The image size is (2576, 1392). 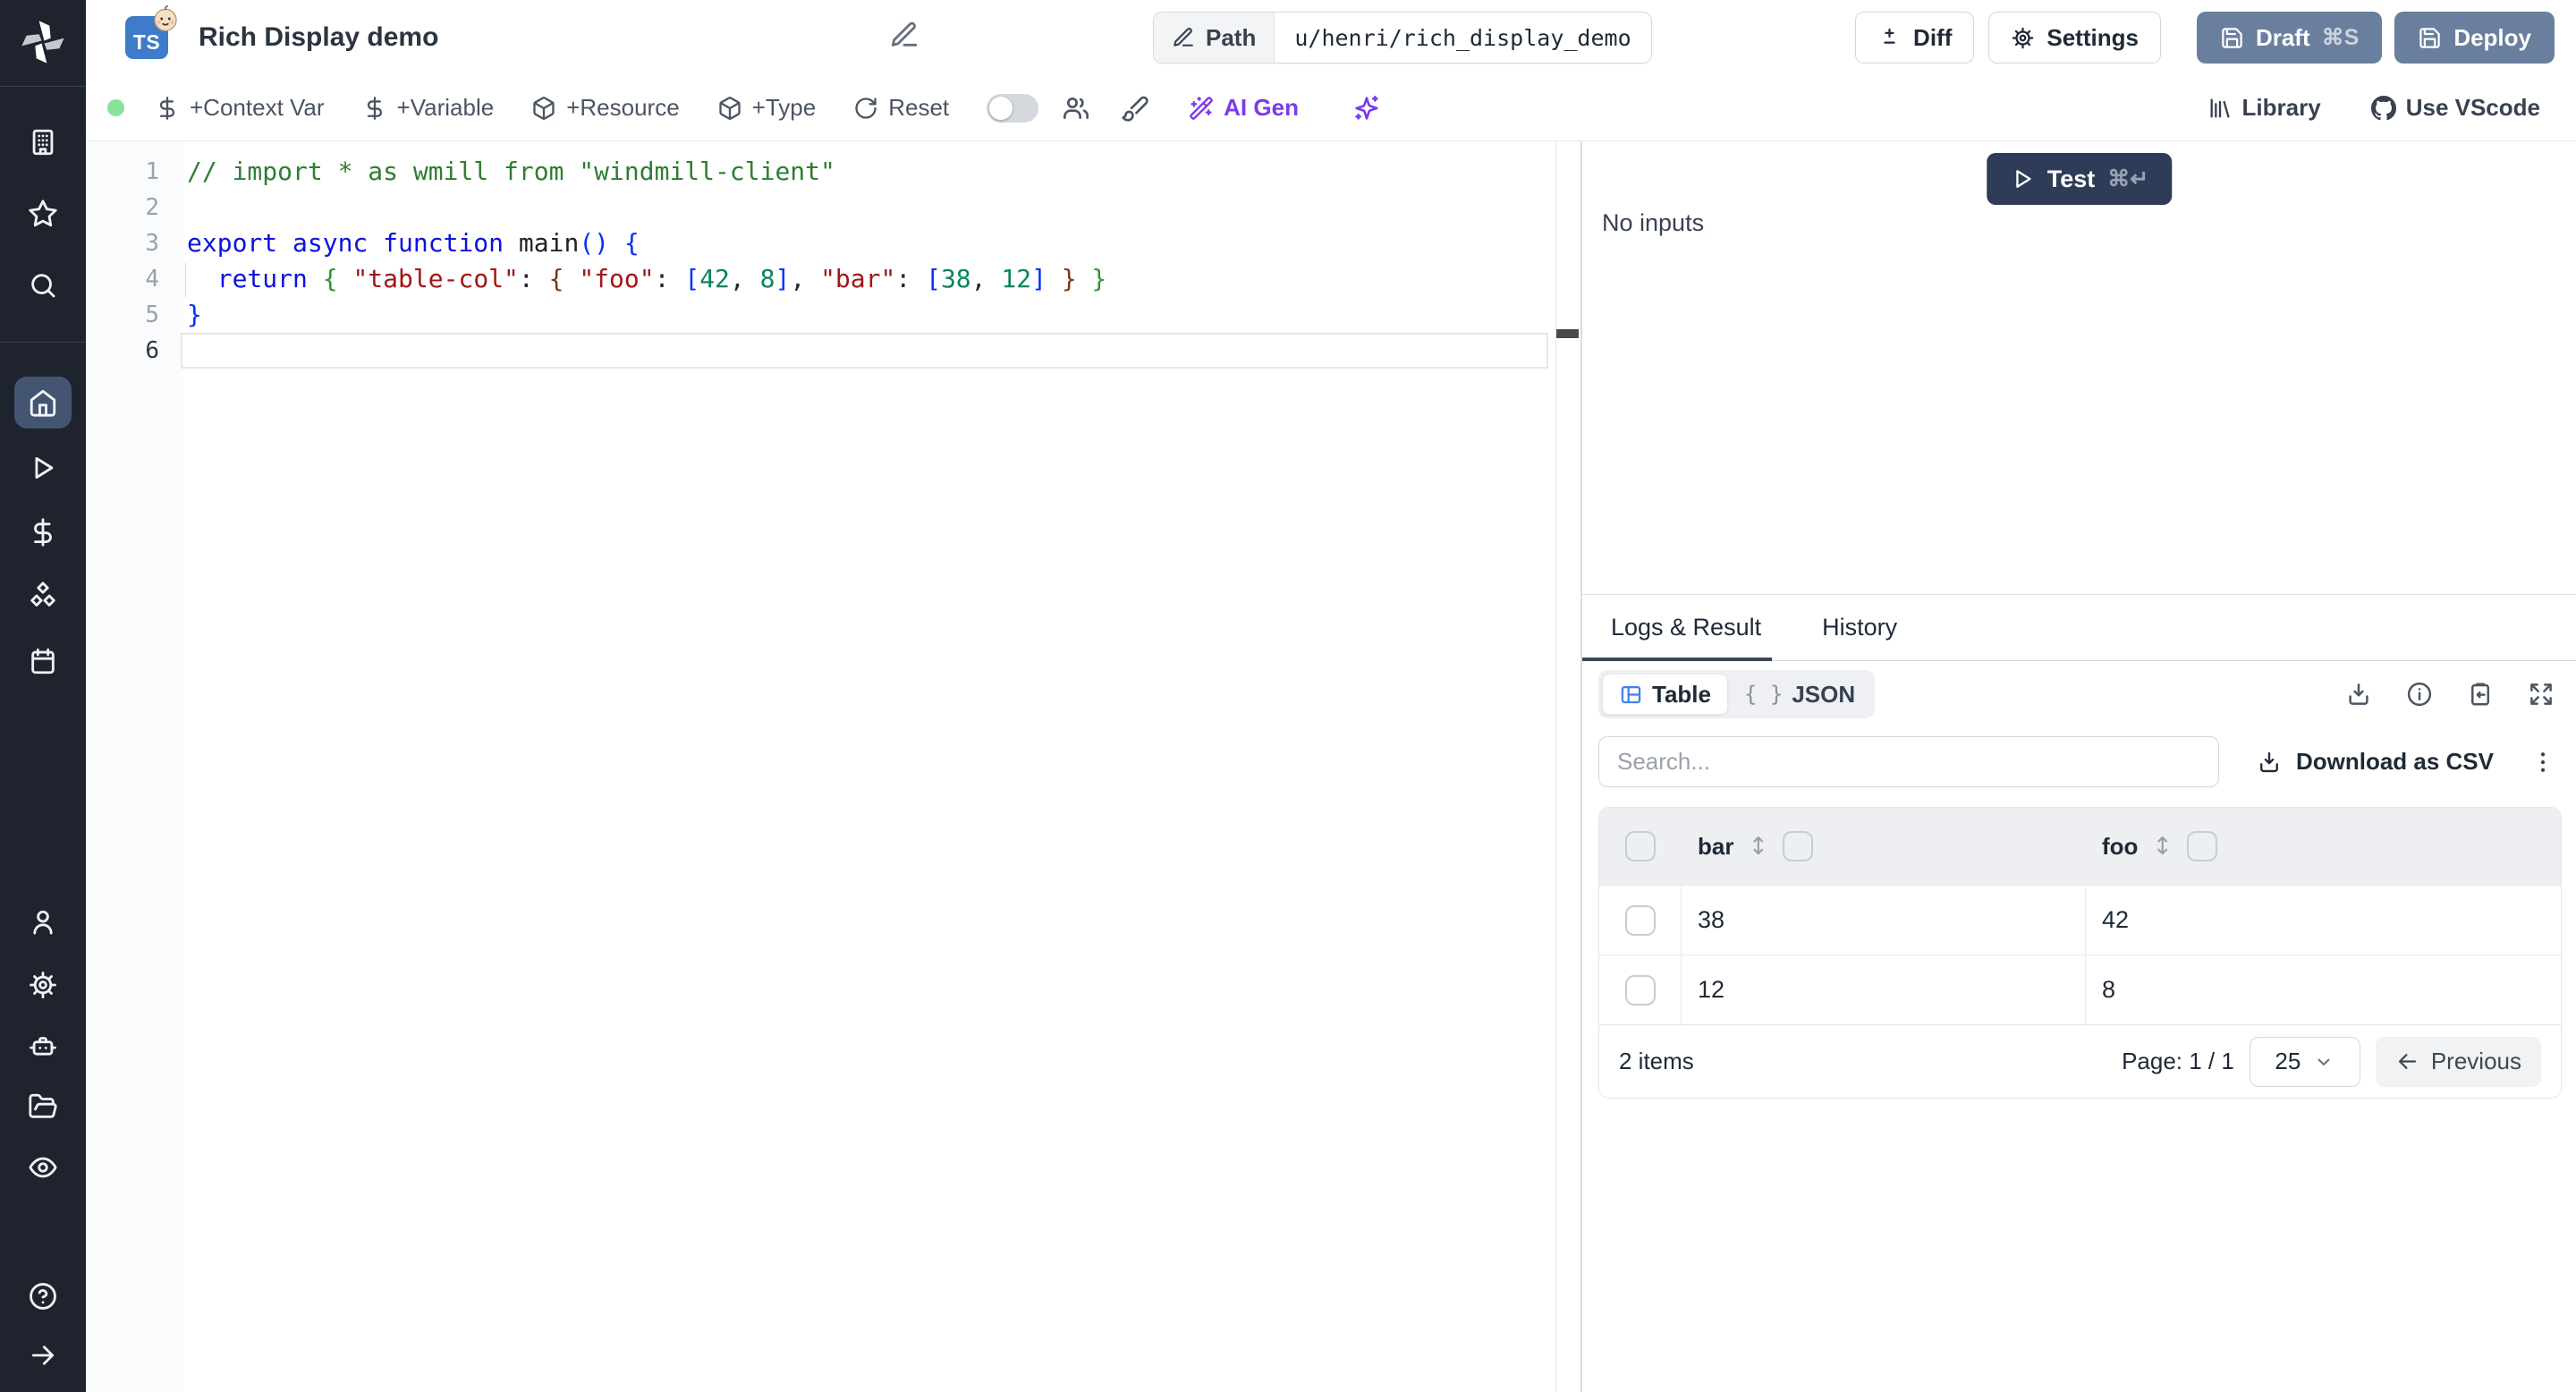 I want to click on search-input, so click(x=1908, y=761).